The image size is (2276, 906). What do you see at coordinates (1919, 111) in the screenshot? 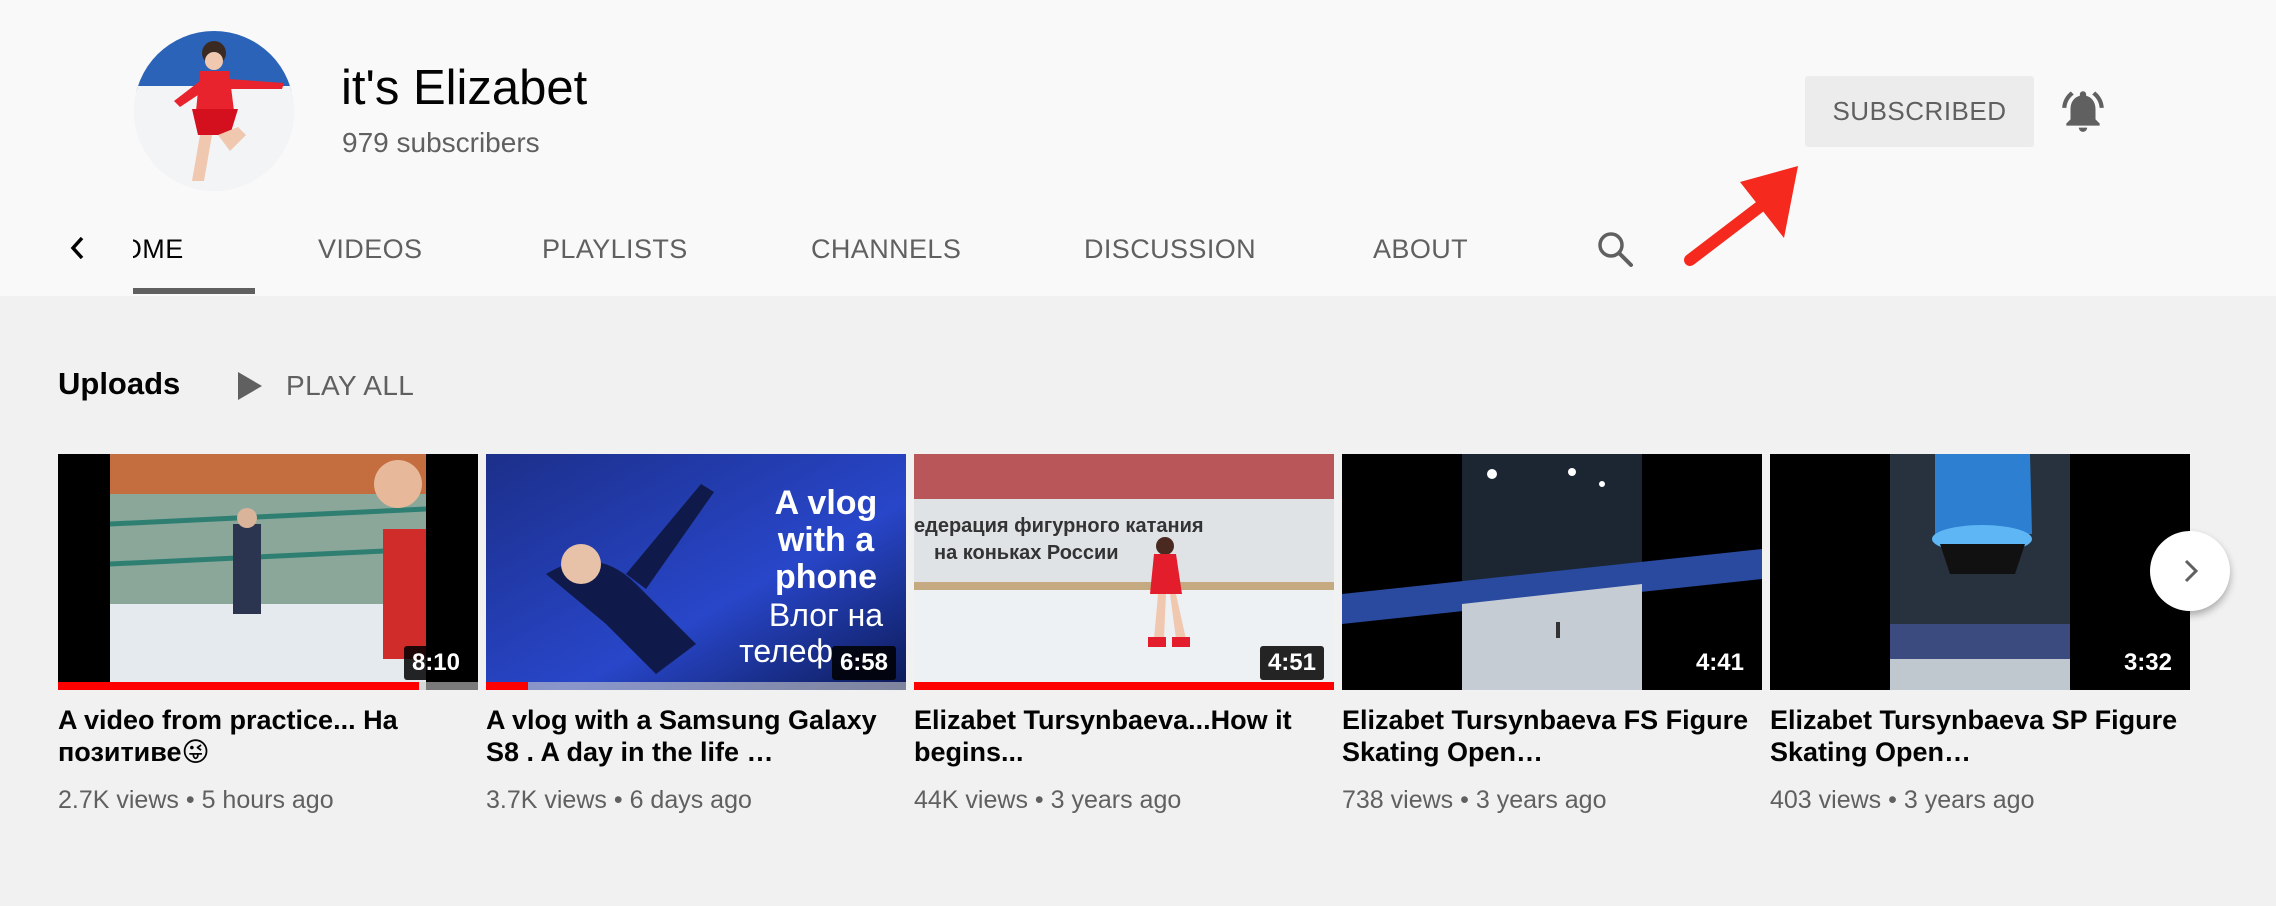
I see `subscribed-button: SUBSCRIBED` at bounding box center [1919, 111].